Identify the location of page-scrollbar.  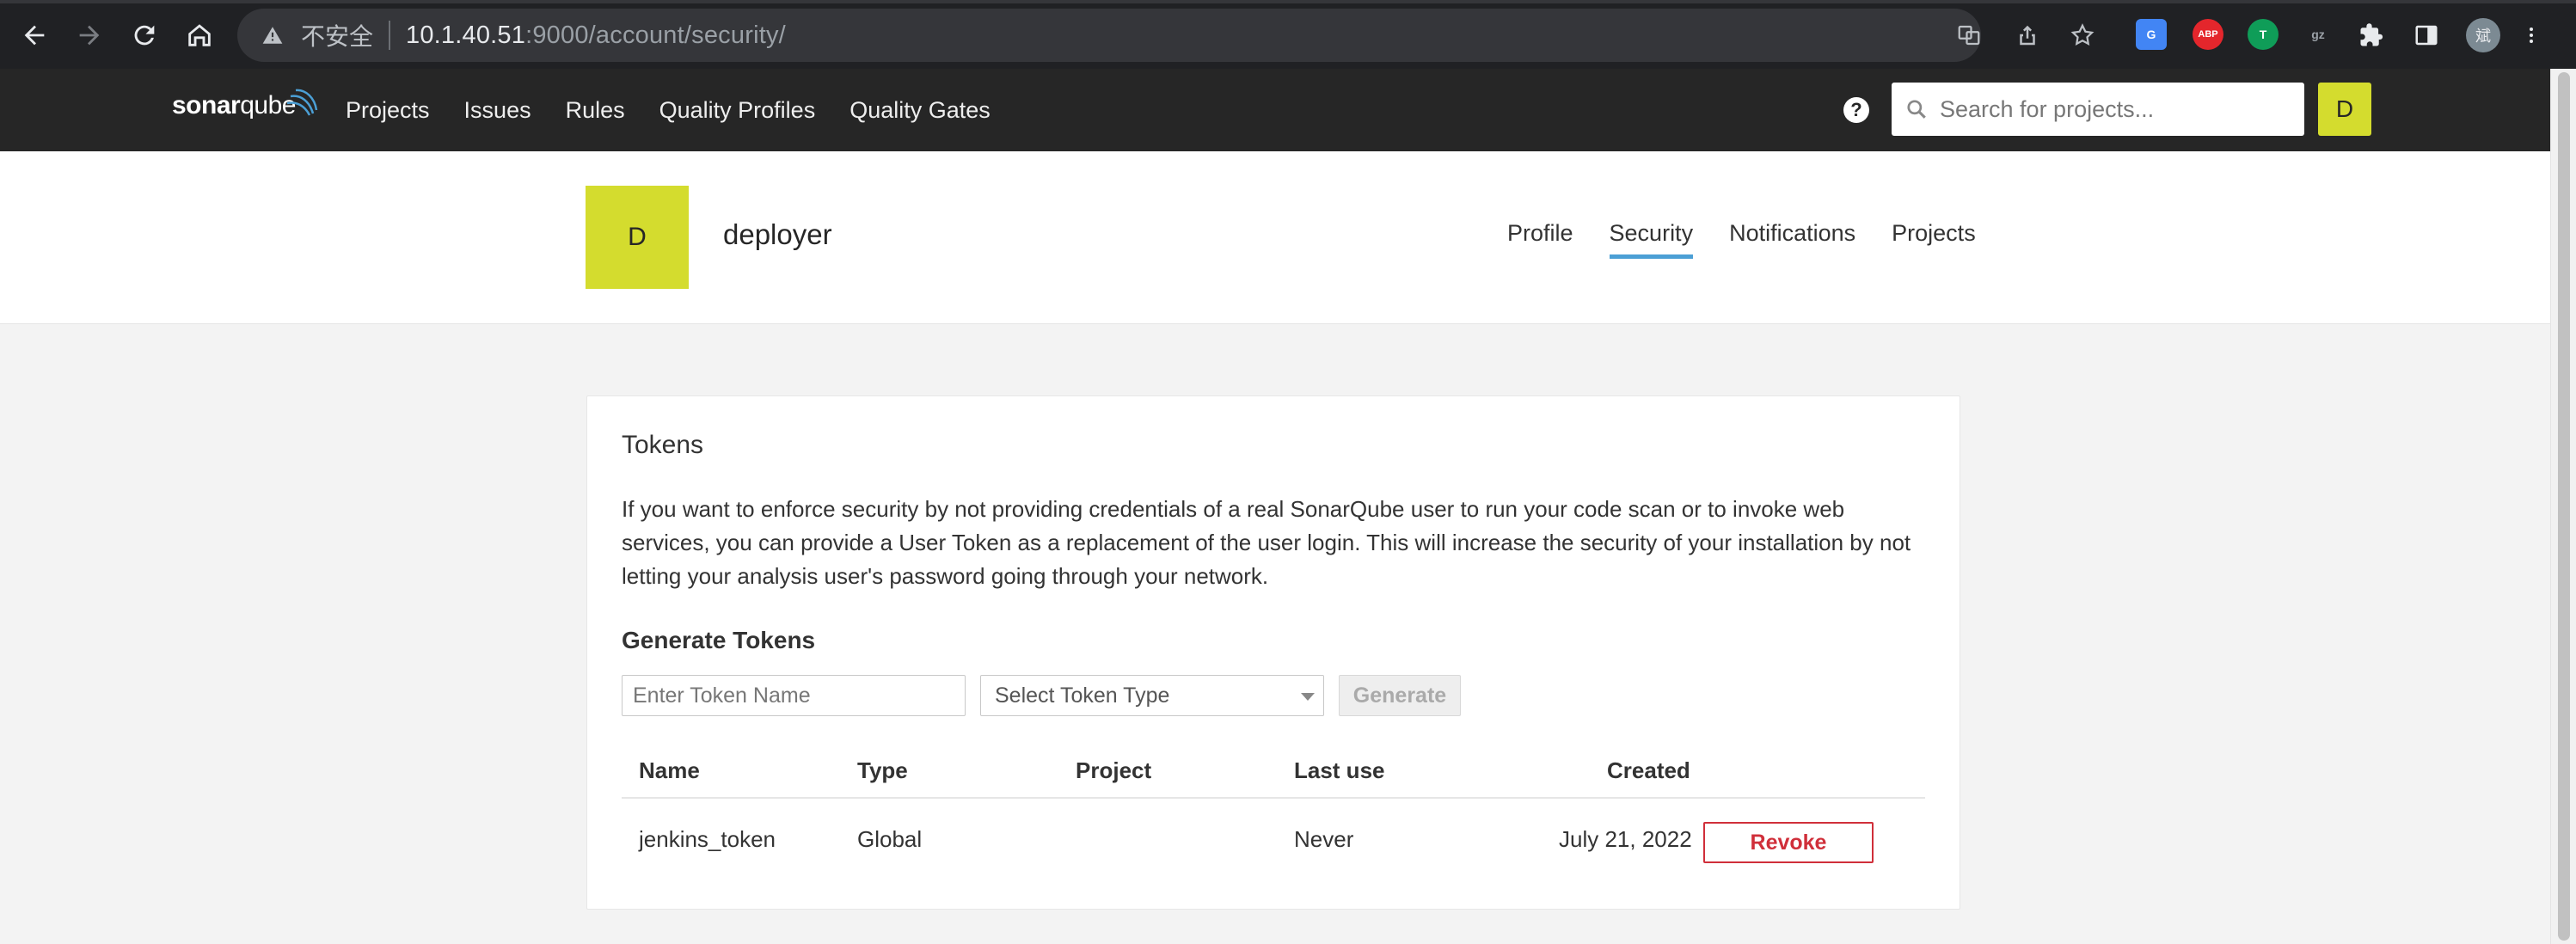
(2563, 506).